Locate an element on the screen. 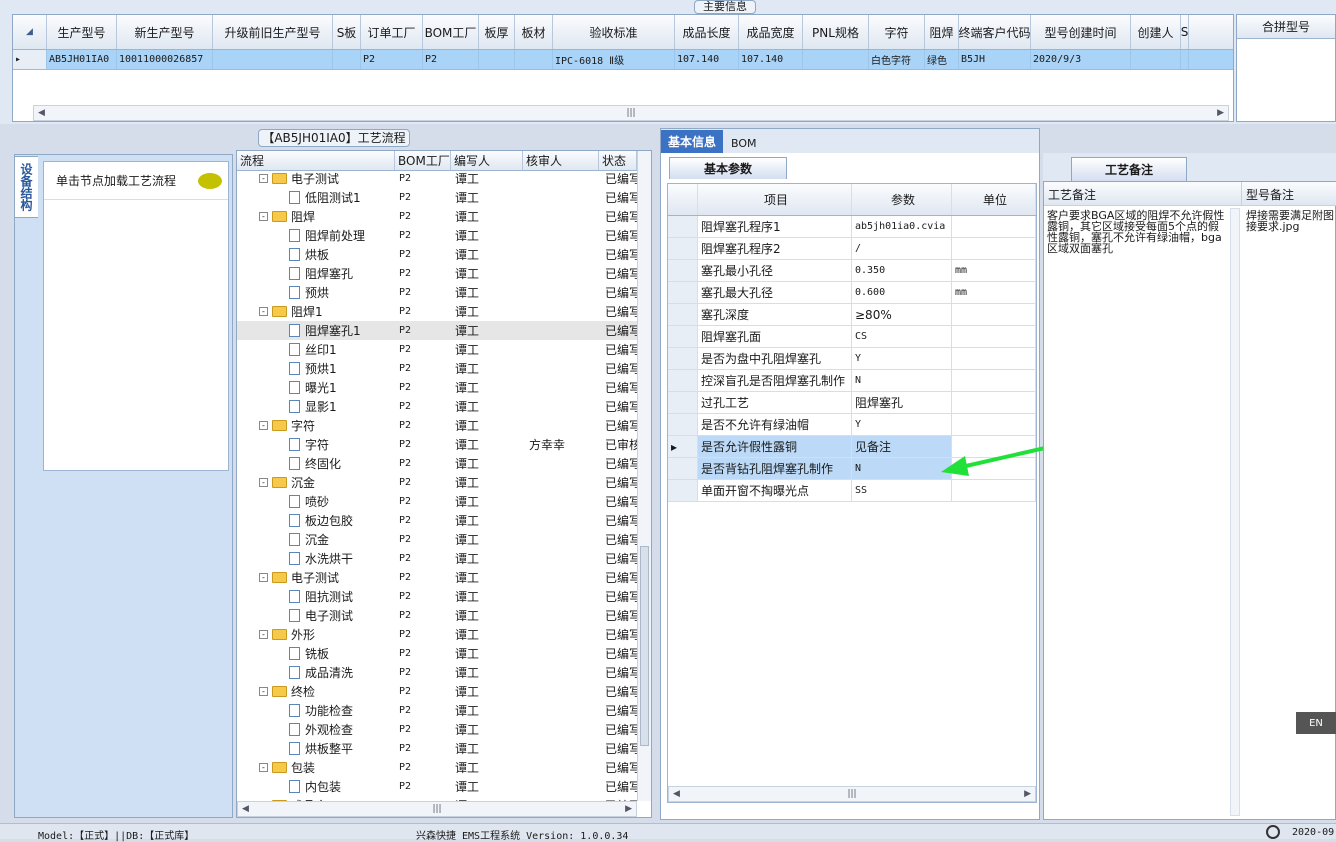 The image size is (1336, 842). col-unit: 单位 is located at coordinates (994, 199).